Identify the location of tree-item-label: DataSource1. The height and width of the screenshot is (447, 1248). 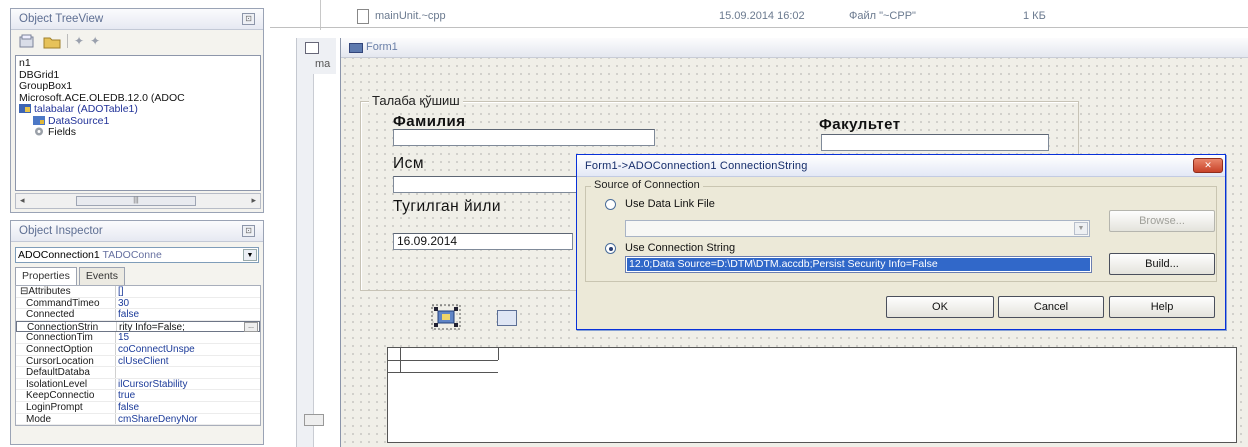
(79, 120).